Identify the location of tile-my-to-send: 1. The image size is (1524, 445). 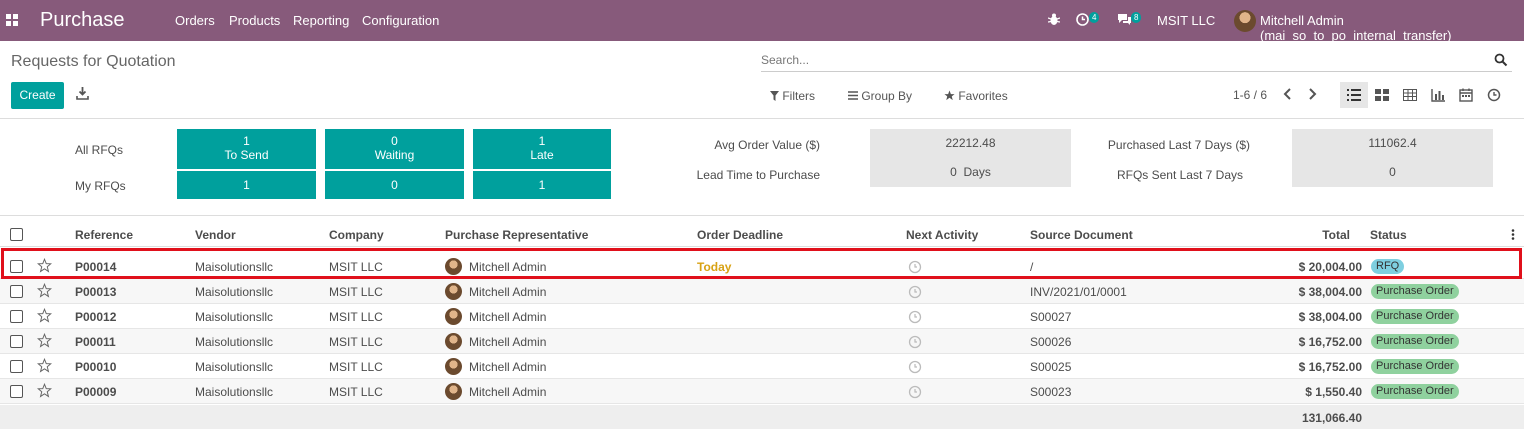
(246, 185).